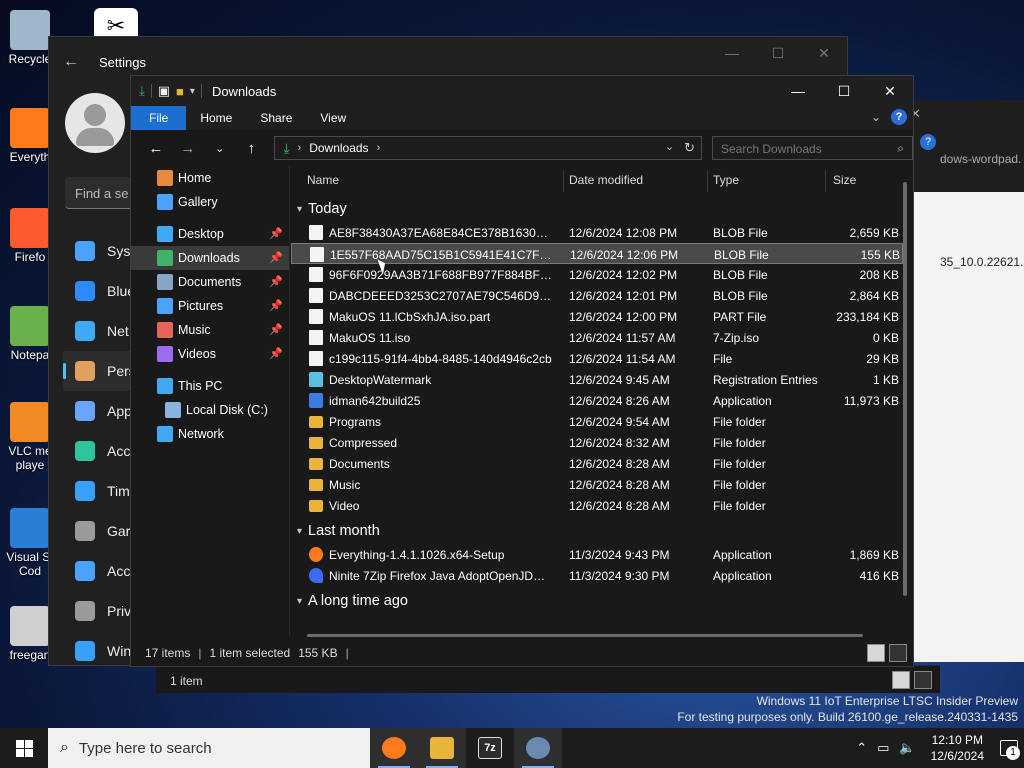 This screenshot has height=768, width=1024. I want to click on column-name: Name, so click(323, 180).